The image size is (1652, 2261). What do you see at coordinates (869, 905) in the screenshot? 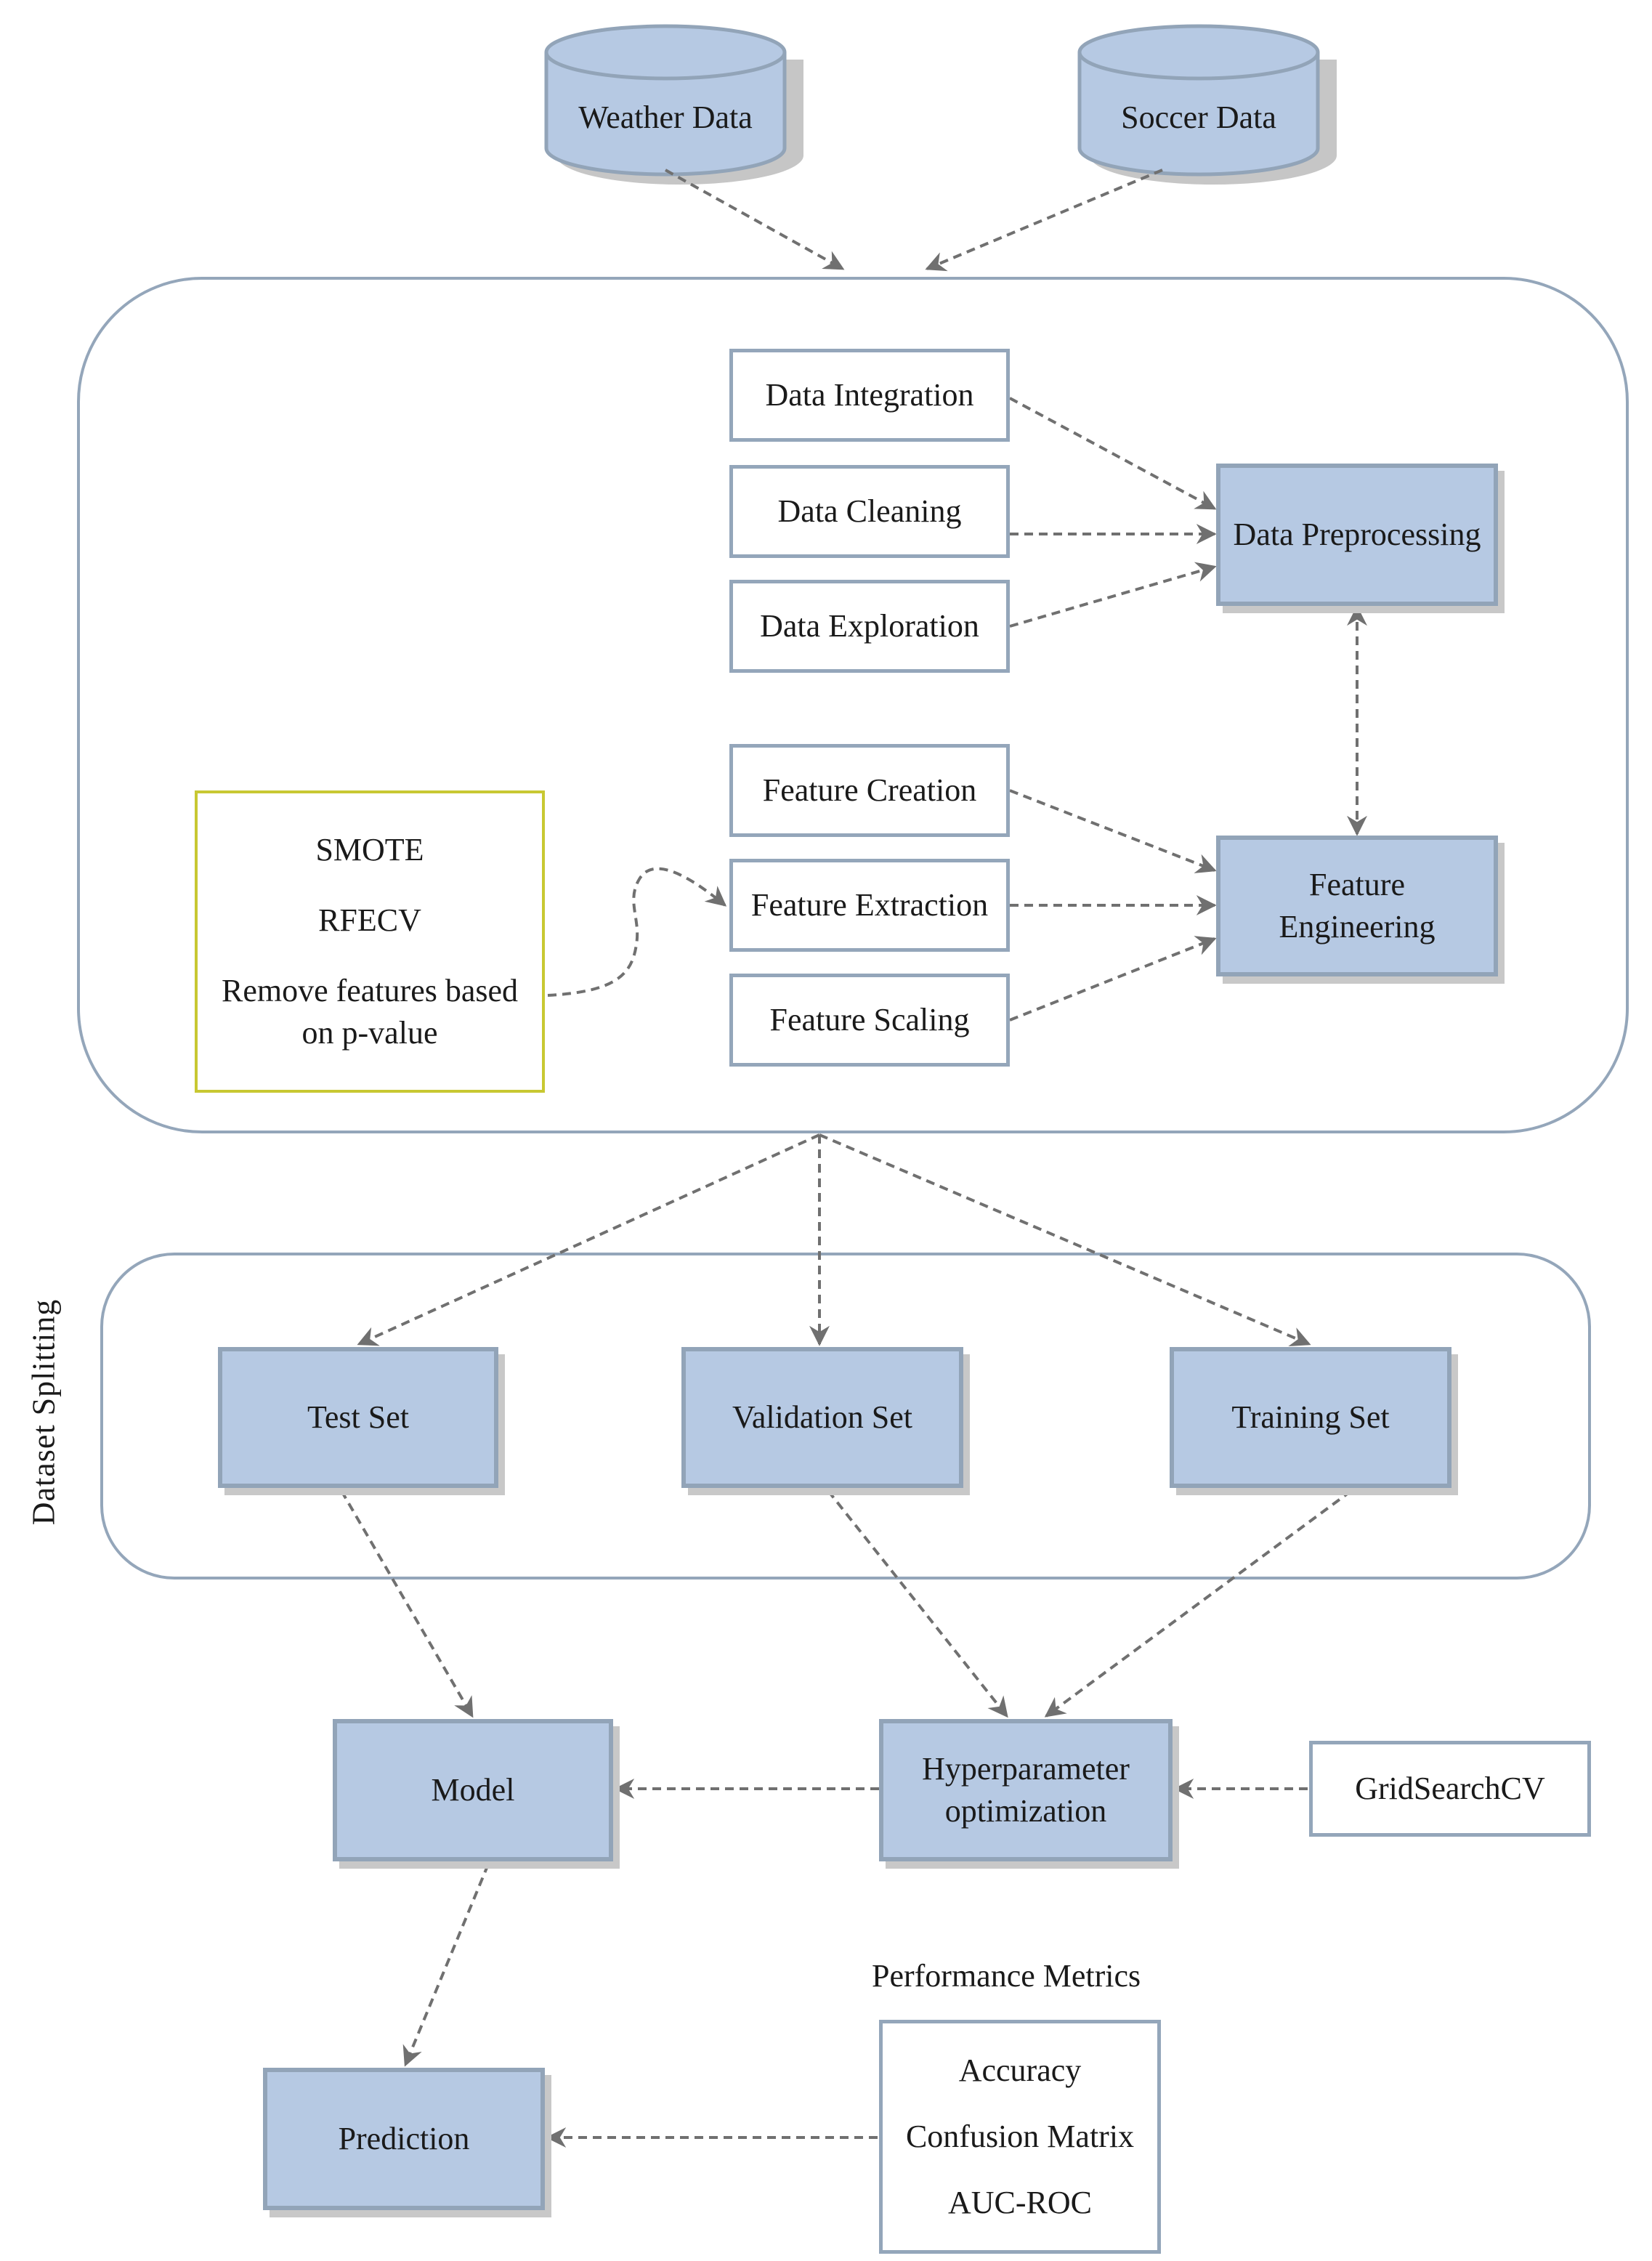
I see `feature-extraction-node: Feature Extraction` at bounding box center [869, 905].